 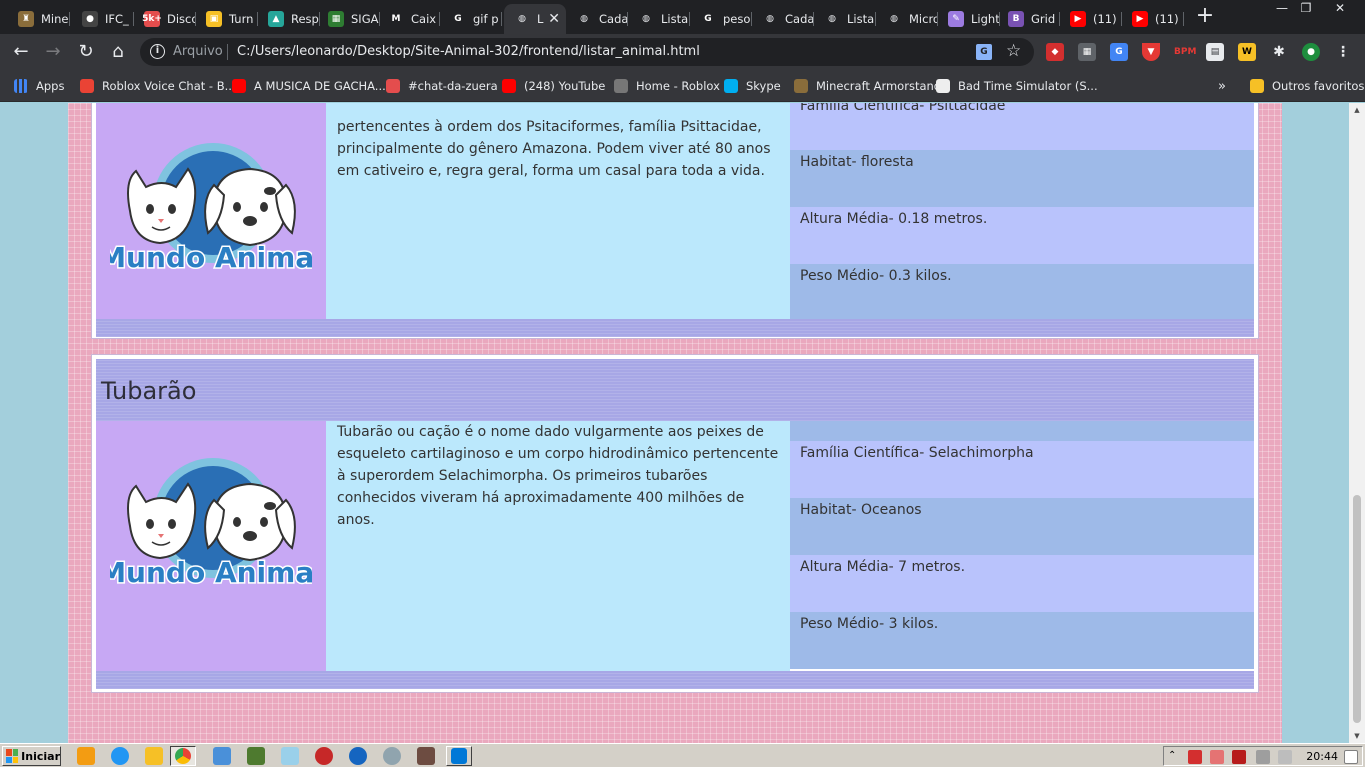 I want to click on tab: ◍ L ✕, so click(x=535, y=19).